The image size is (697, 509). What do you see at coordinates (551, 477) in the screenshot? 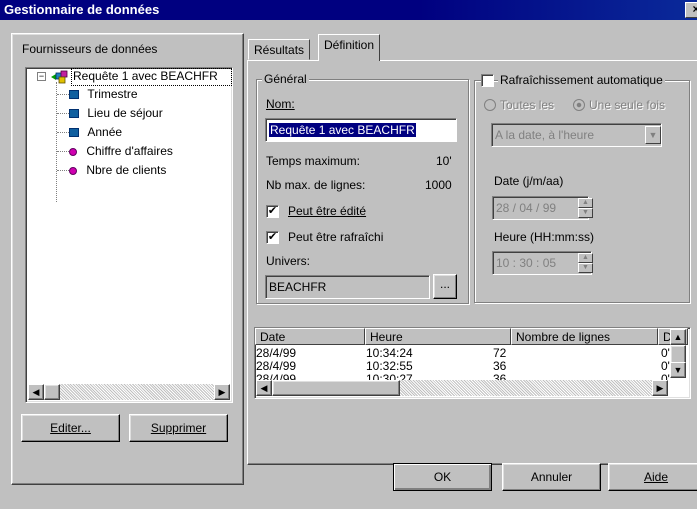
I see `cancel-button: Annuler` at bounding box center [551, 477].